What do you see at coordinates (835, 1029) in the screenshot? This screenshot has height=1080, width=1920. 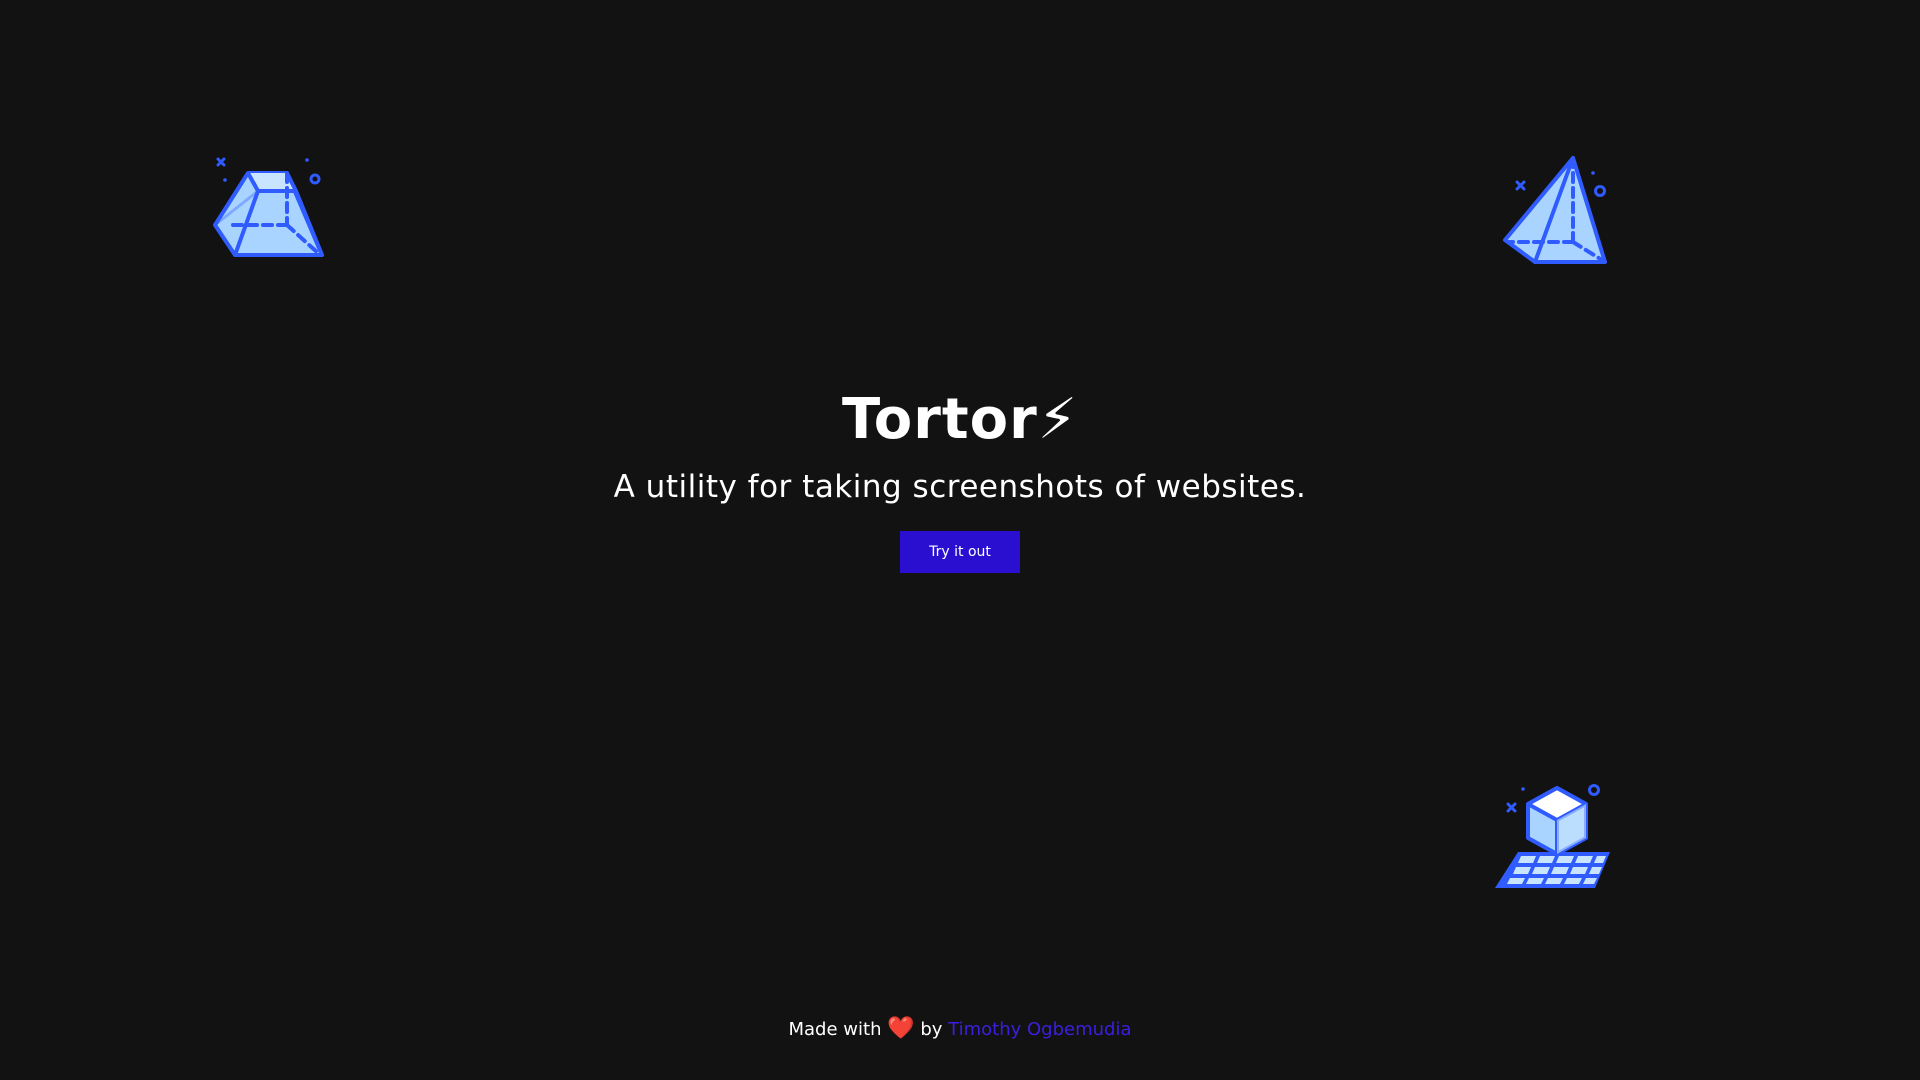 I see `footer-made-with: Made with` at bounding box center [835, 1029].